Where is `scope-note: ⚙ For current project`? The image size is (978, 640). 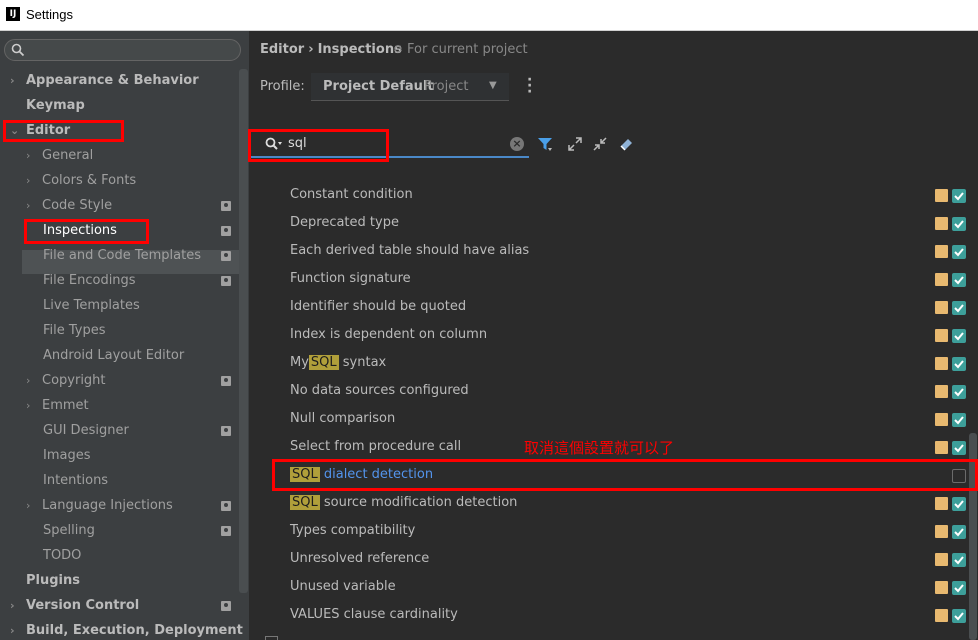 scope-note: ⚙ For current project is located at coordinates (460, 49).